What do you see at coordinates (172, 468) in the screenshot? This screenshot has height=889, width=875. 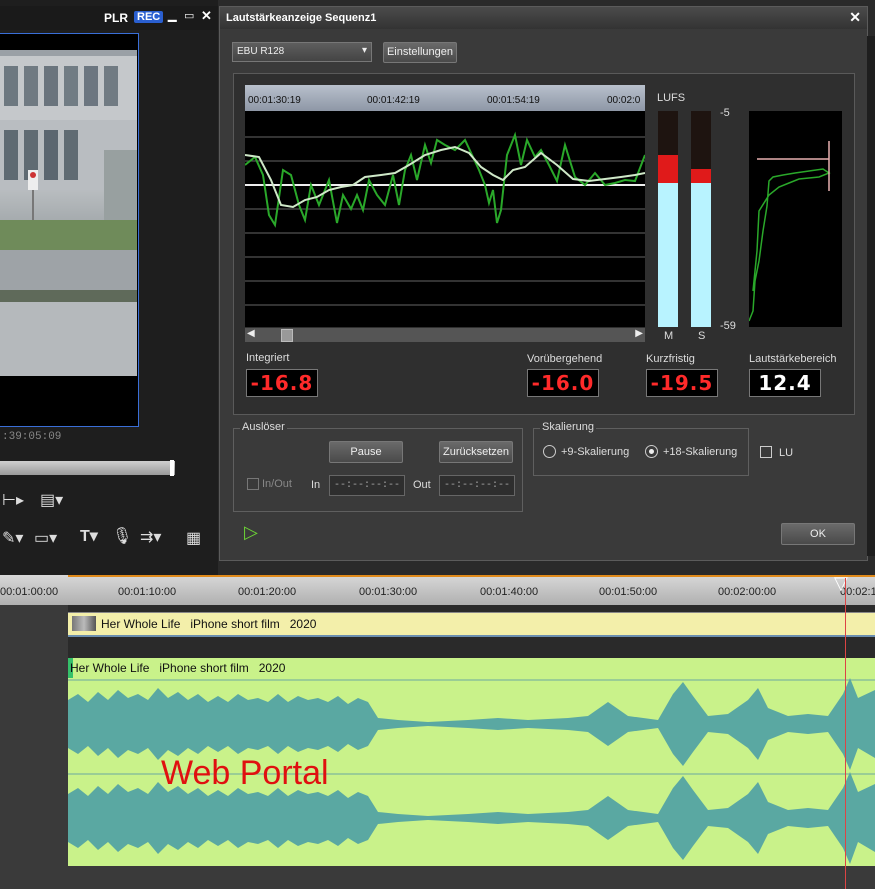 I see `scrub-handle` at bounding box center [172, 468].